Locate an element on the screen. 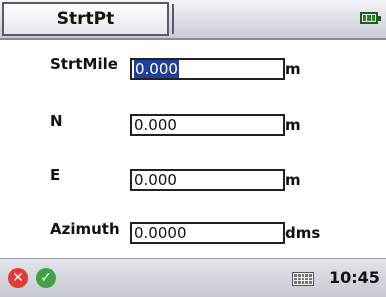  e-value: 0.000 is located at coordinates (155, 180).